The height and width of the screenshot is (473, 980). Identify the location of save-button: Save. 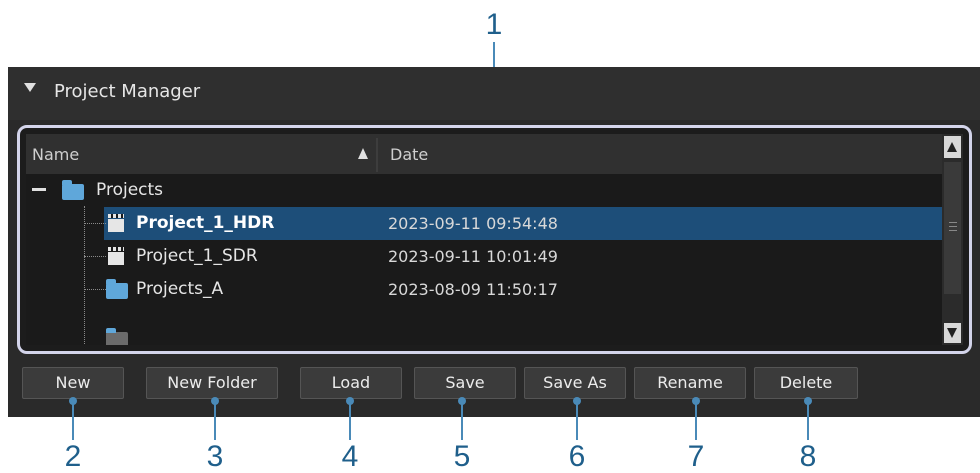
(465, 383).